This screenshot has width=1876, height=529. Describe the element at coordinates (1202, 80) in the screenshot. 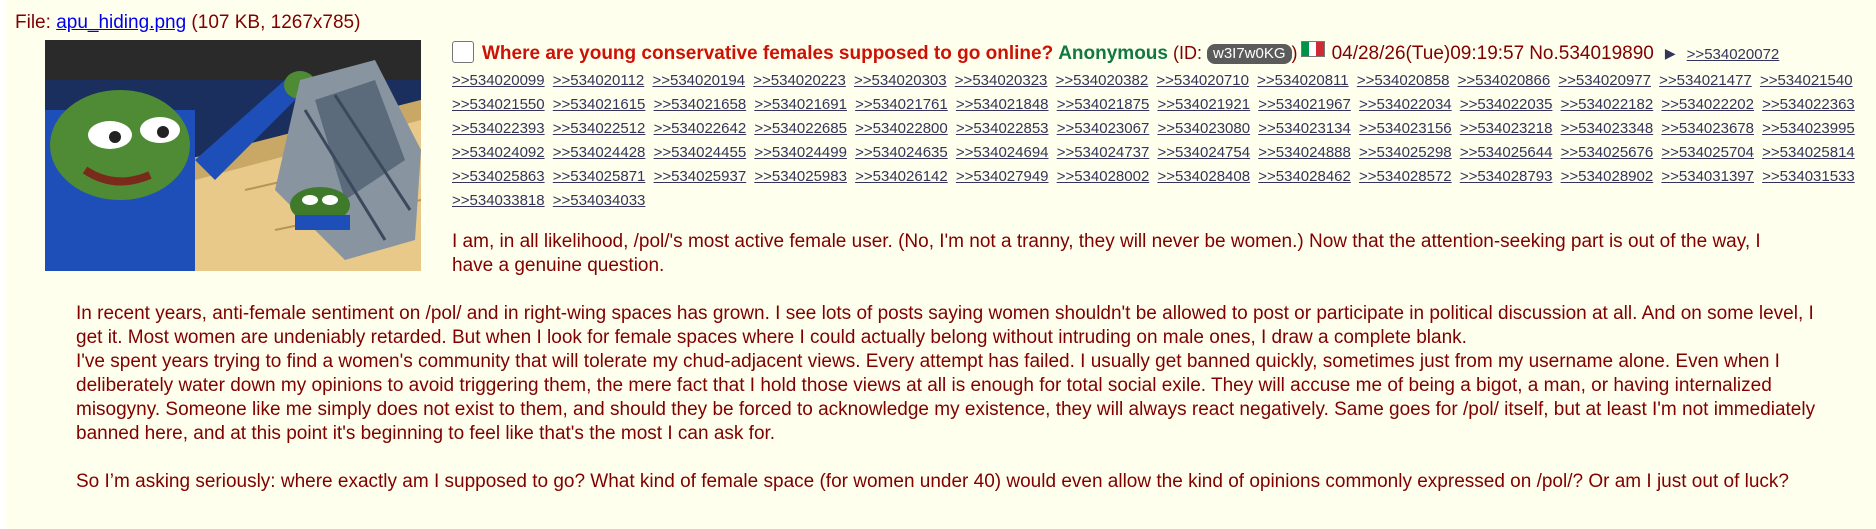

I see `backlink: >>534020710` at that location.